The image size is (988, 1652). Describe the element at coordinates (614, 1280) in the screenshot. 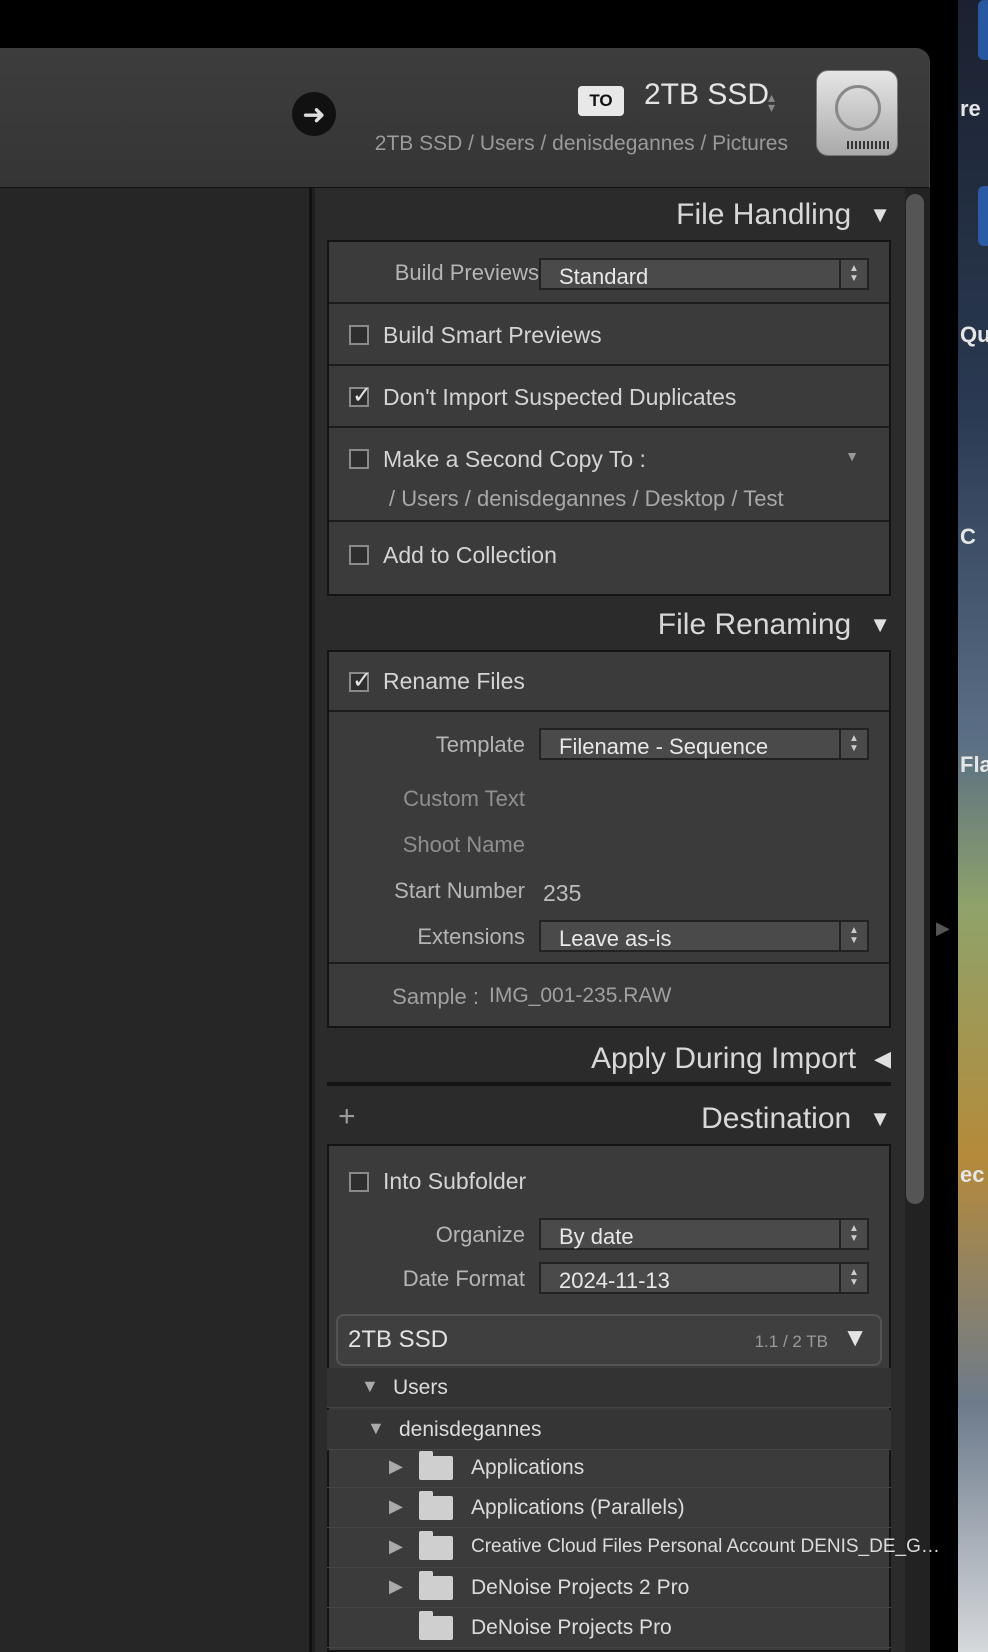

I see `select-value: 2024-11-13` at that location.